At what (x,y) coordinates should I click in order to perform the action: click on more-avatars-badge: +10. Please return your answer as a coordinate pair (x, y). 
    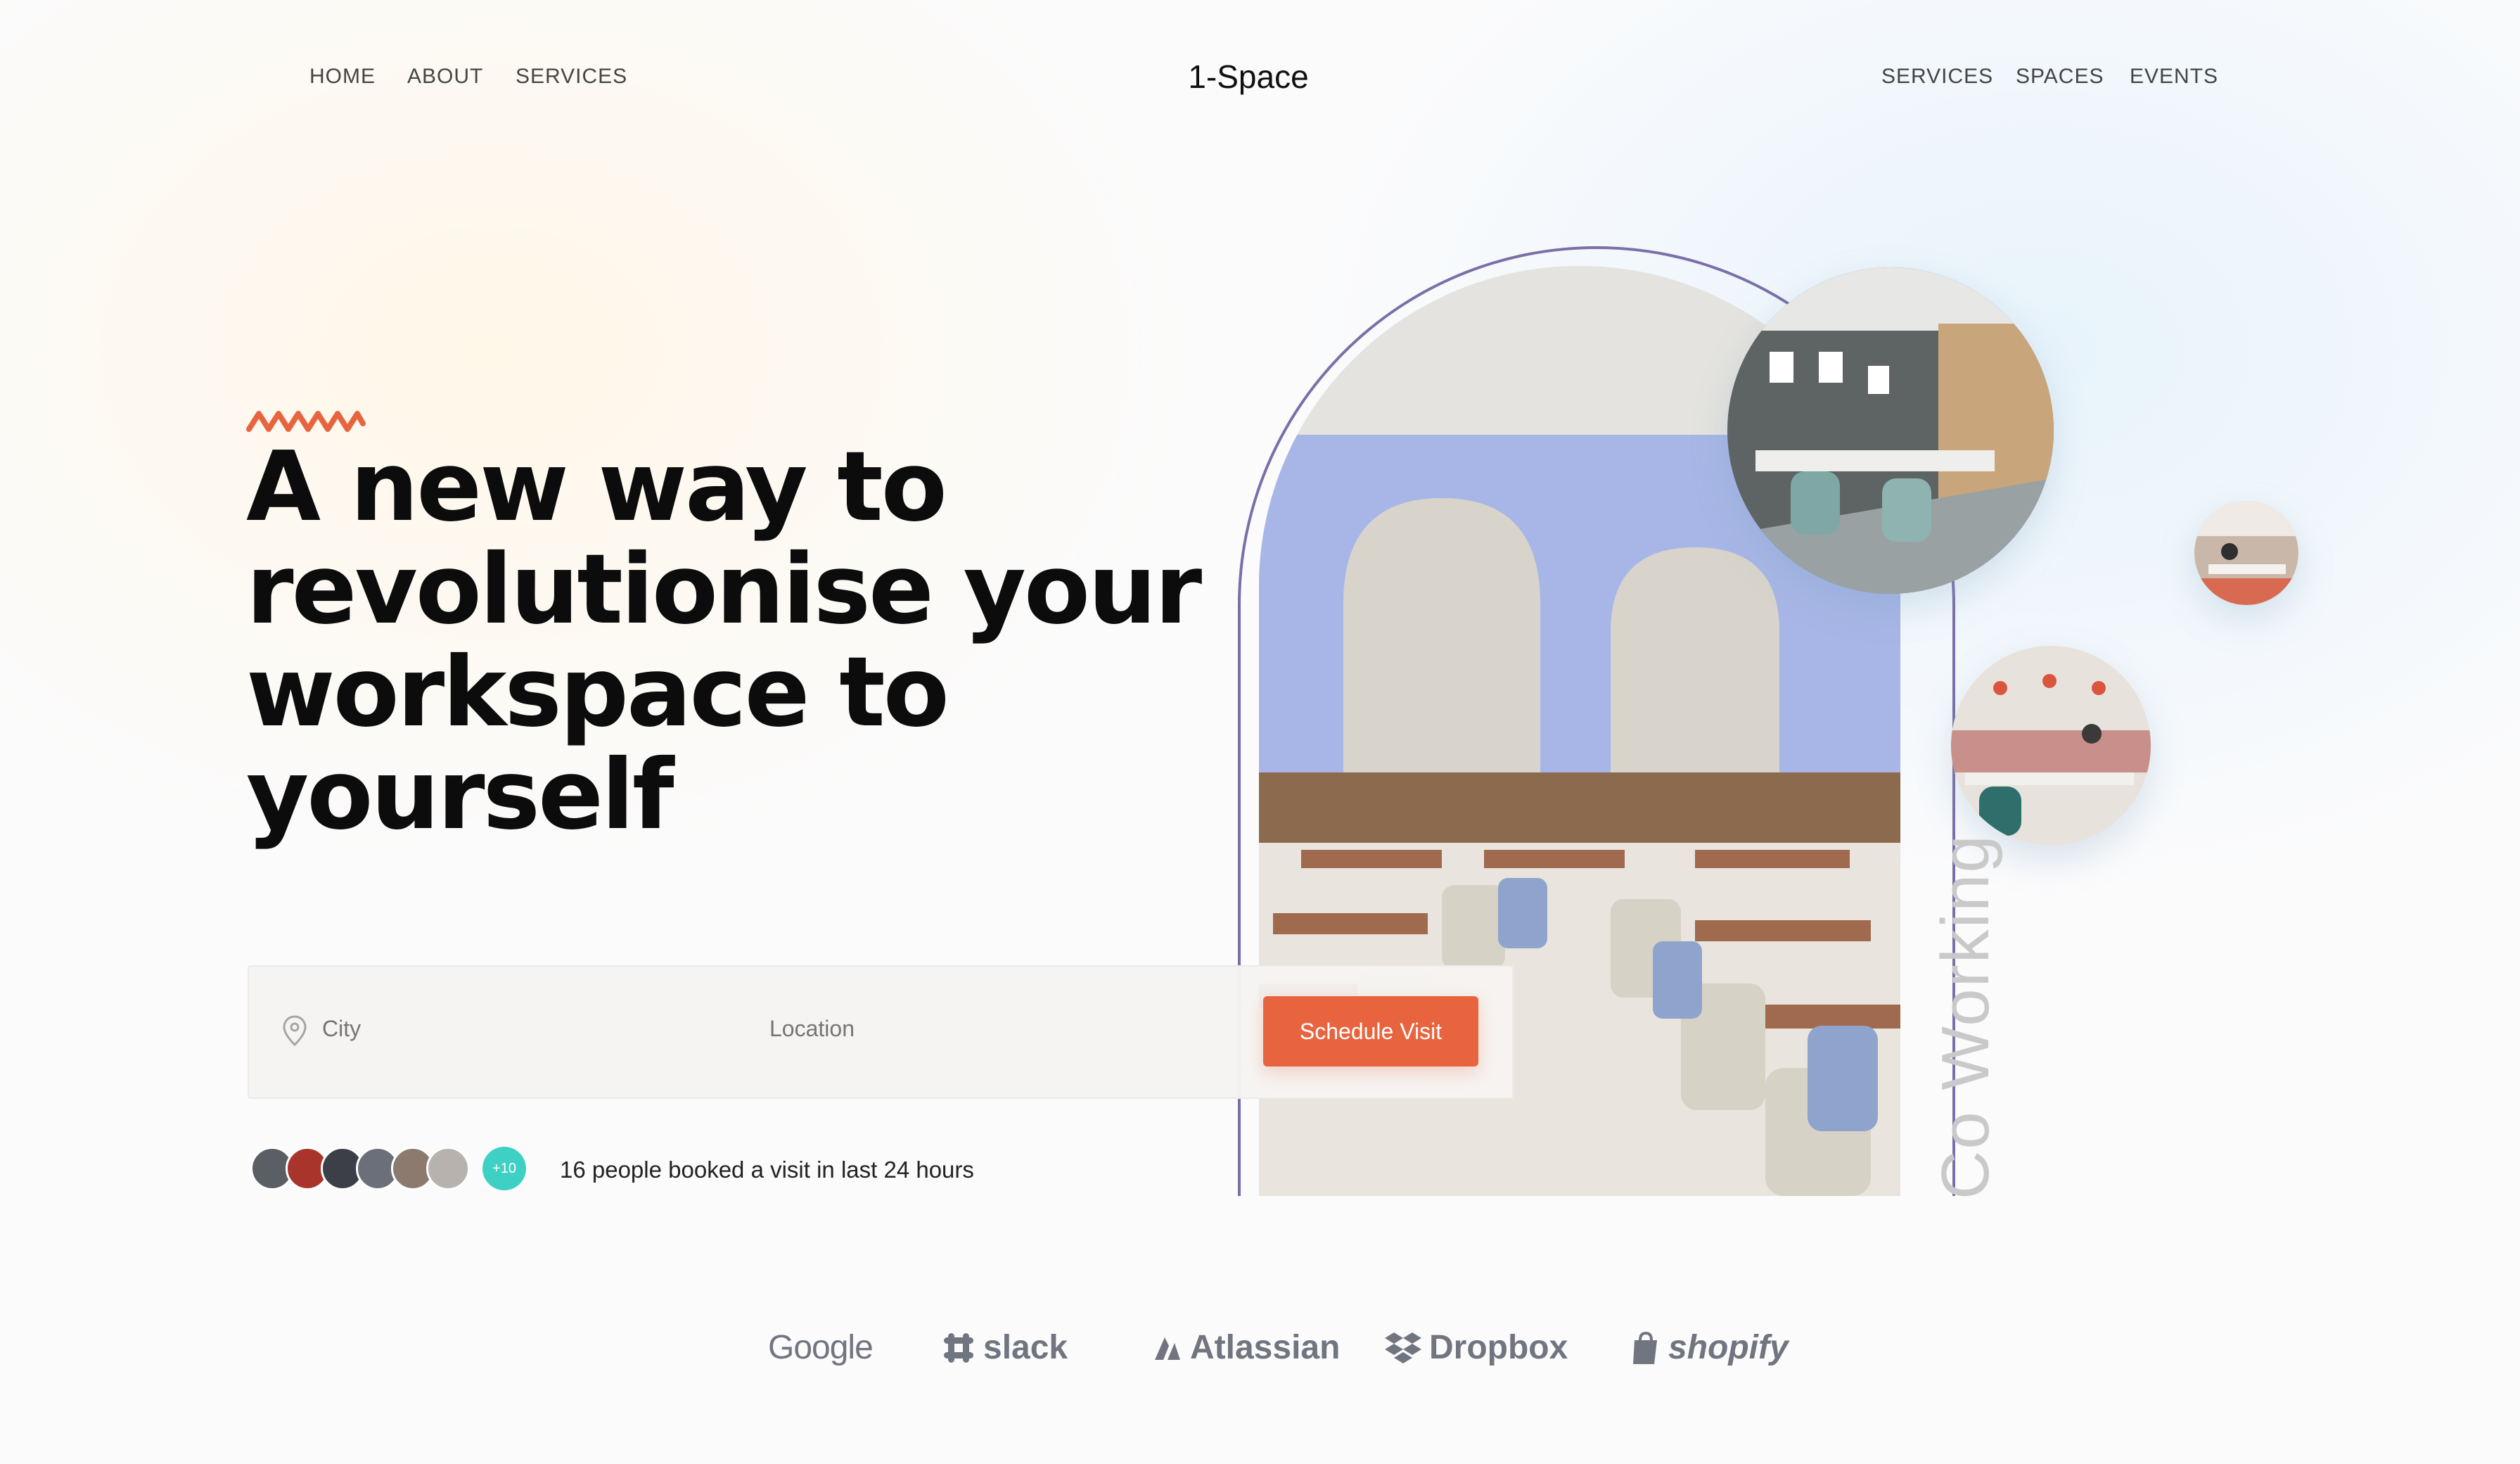
    Looking at the image, I should click on (504, 1168).